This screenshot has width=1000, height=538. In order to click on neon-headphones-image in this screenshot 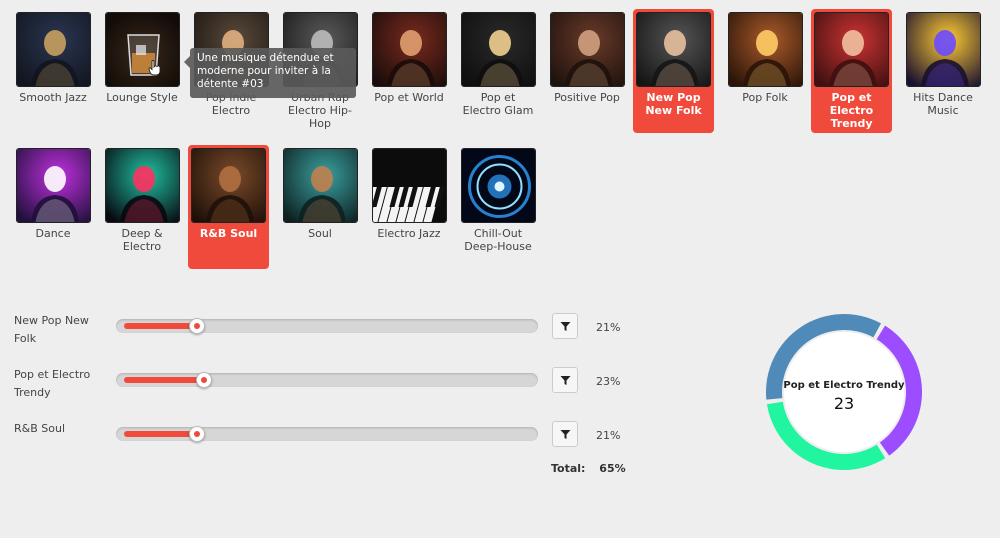, I will do `click(142, 185)`.